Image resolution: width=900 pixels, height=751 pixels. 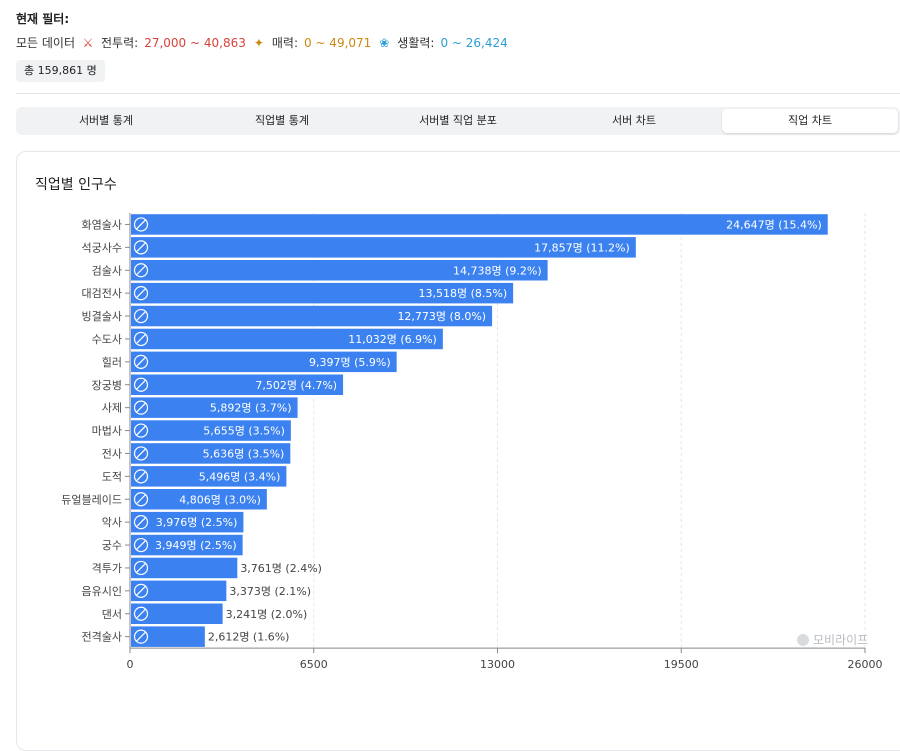 I want to click on data-label: 5,636명 (3.5%), so click(x=244, y=453).